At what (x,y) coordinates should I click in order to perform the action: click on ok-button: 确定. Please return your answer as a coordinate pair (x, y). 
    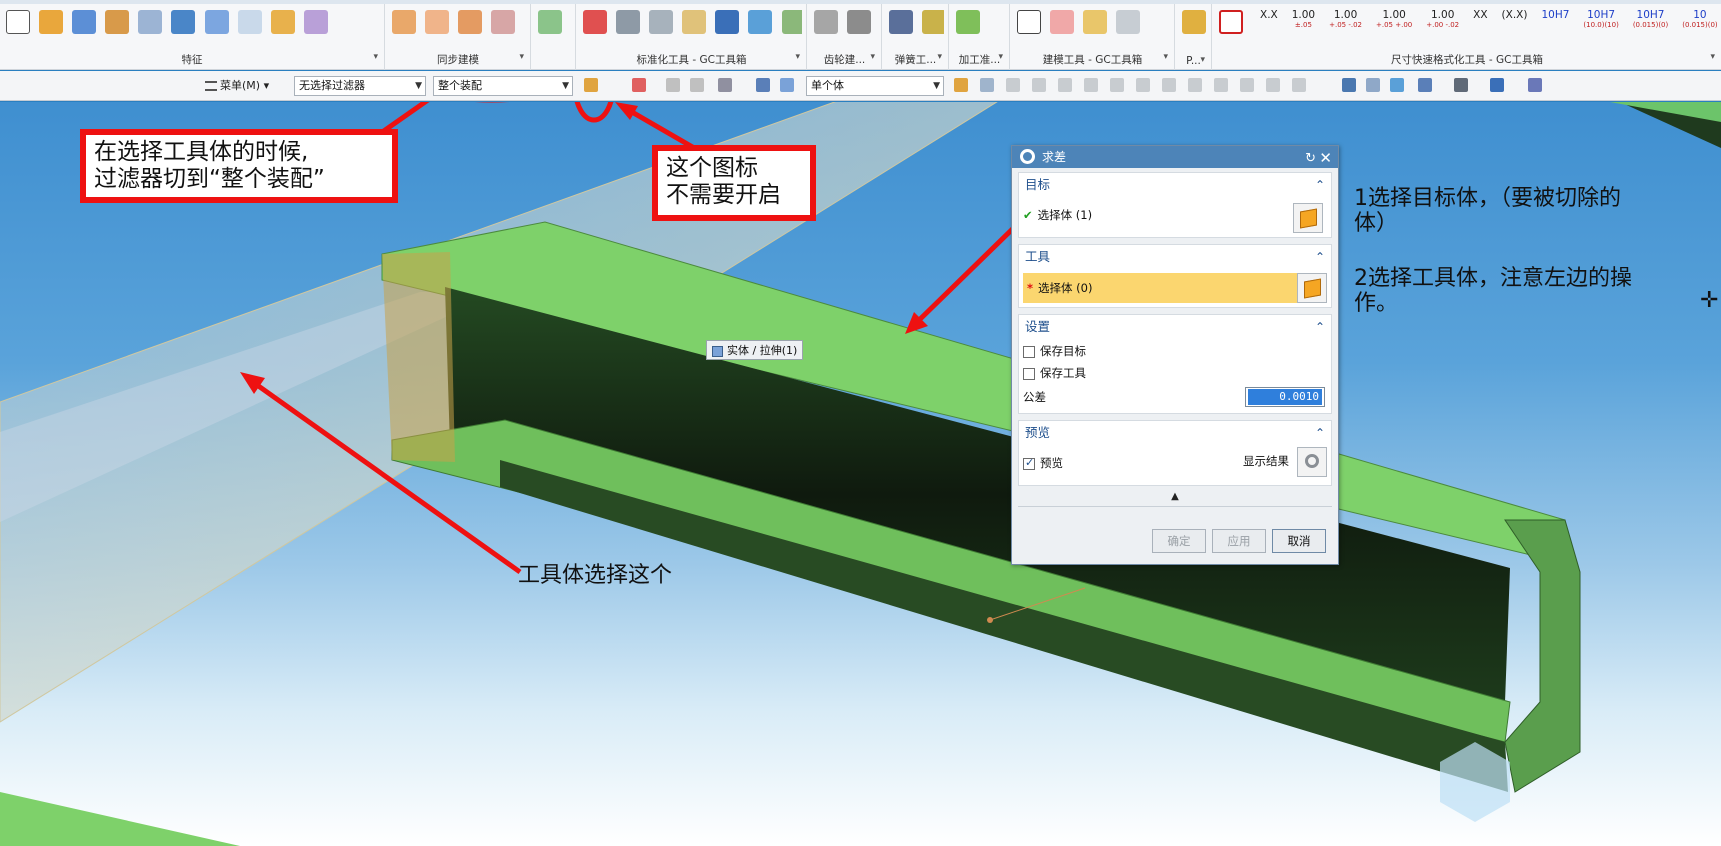
    Looking at the image, I should click on (1179, 541).